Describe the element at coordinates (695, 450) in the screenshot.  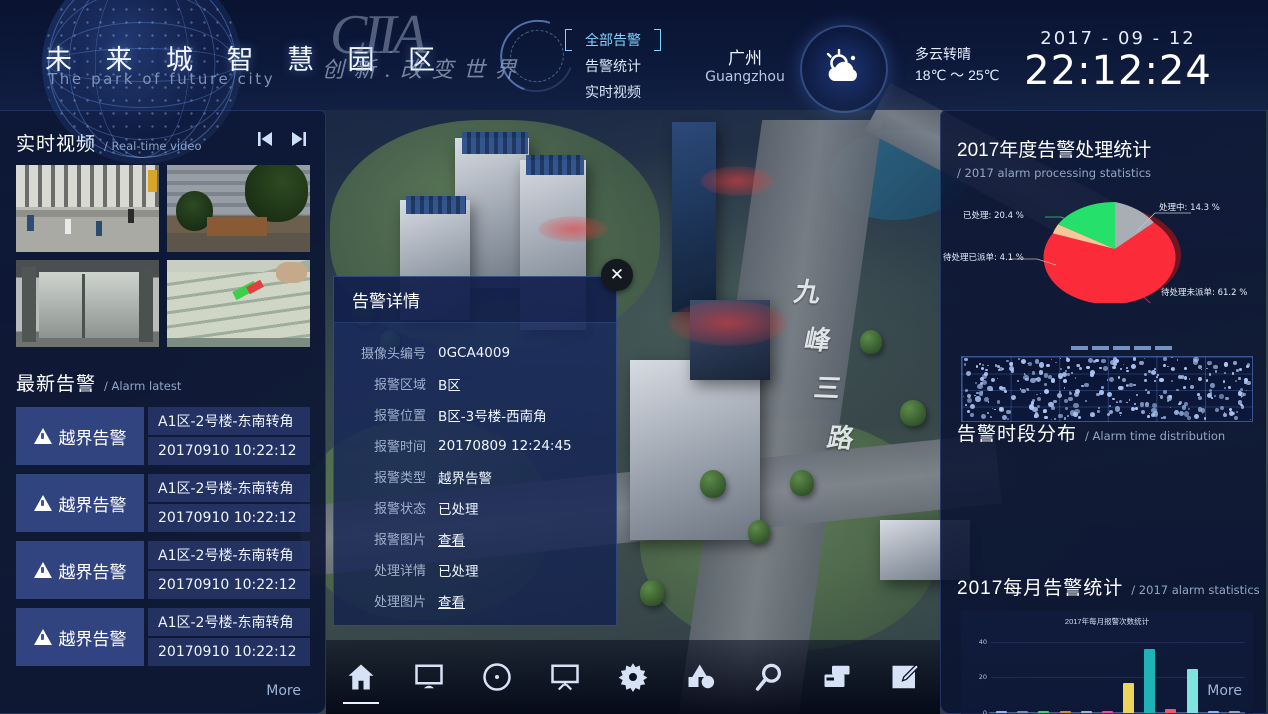
I see `map-building` at that location.